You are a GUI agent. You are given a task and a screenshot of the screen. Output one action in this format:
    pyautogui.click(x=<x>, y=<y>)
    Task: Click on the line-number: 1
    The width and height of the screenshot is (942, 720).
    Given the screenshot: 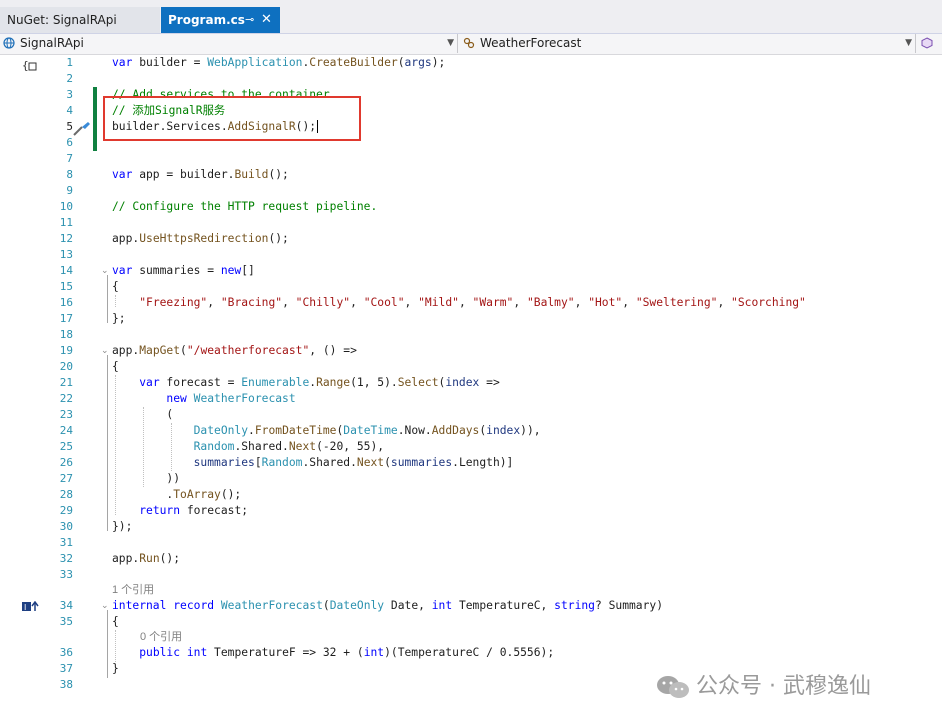 What is the action you would take?
    pyautogui.click(x=69, y=62)
    